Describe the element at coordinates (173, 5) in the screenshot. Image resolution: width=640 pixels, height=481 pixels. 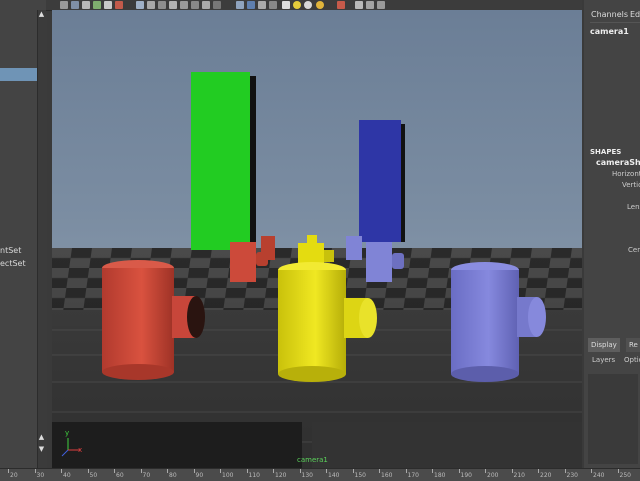
I see `safe-action-icon` at that location.